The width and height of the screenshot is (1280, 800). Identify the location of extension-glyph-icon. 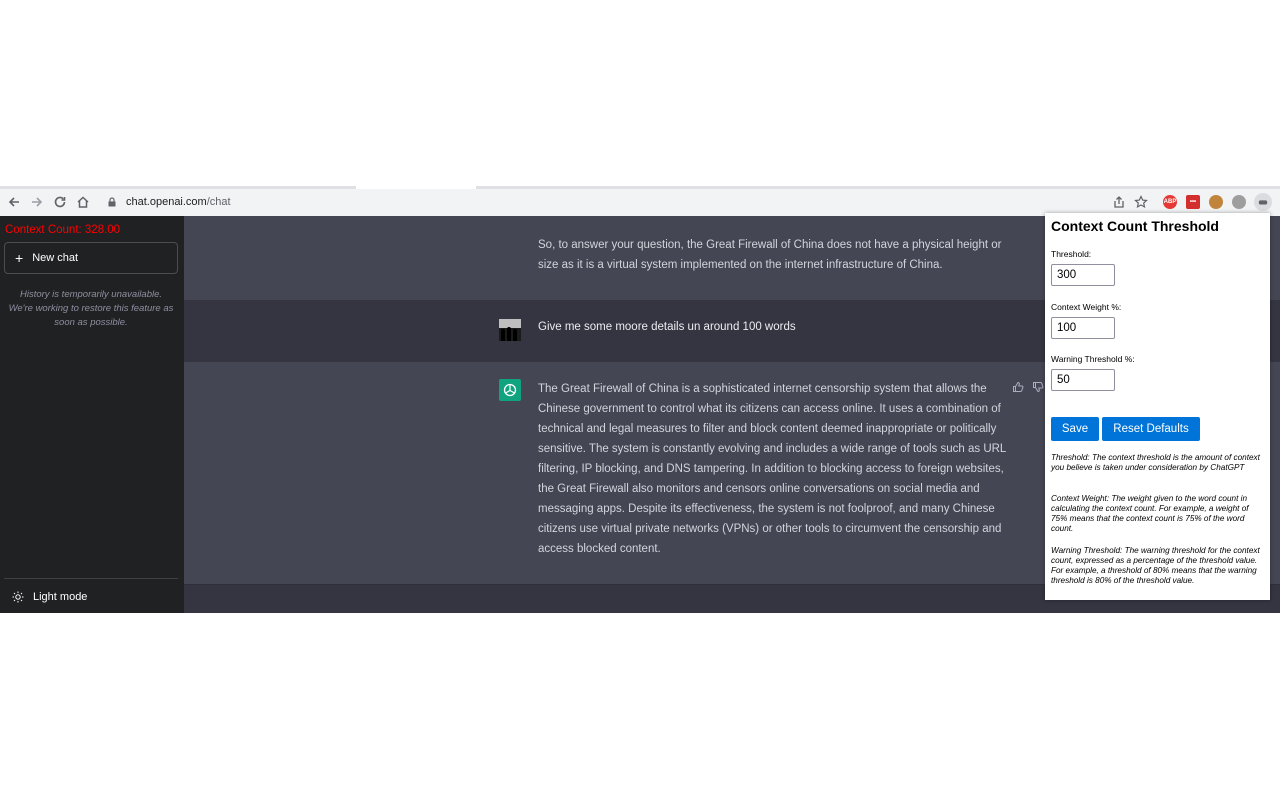
(1263, 202).